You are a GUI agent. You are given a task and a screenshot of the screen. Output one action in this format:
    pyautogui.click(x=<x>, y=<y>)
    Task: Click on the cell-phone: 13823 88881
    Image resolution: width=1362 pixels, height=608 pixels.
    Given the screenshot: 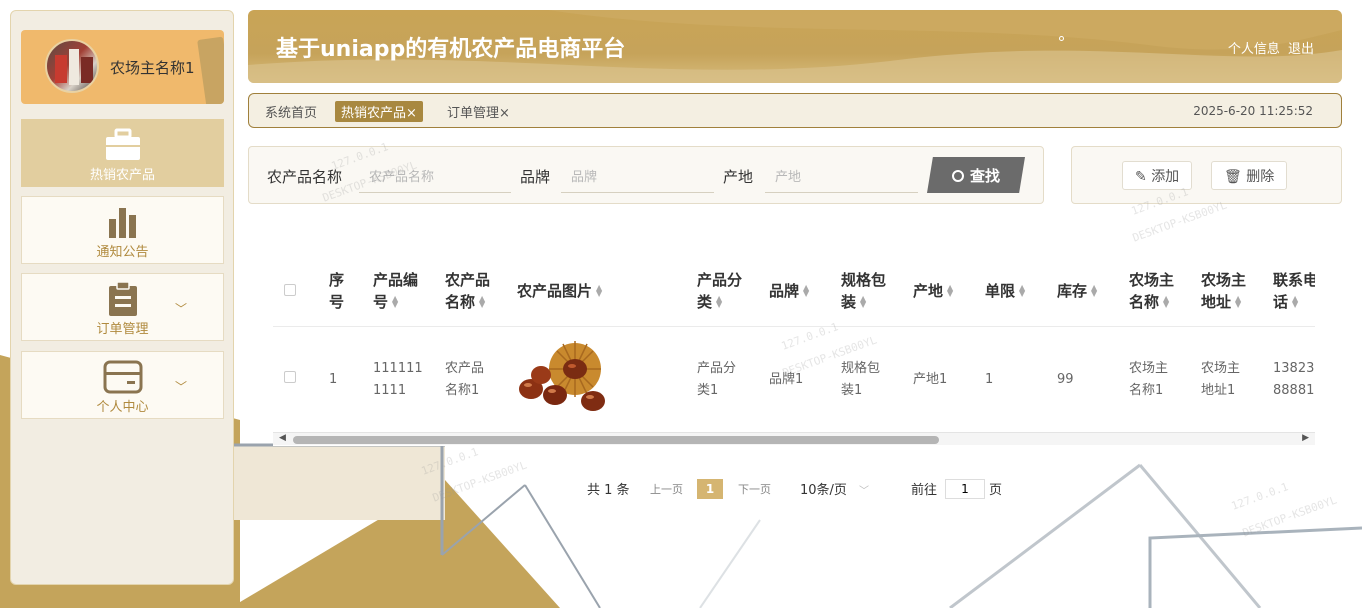 What is the action you would take?
    pyautogui.click(x=1294, y=380)
    